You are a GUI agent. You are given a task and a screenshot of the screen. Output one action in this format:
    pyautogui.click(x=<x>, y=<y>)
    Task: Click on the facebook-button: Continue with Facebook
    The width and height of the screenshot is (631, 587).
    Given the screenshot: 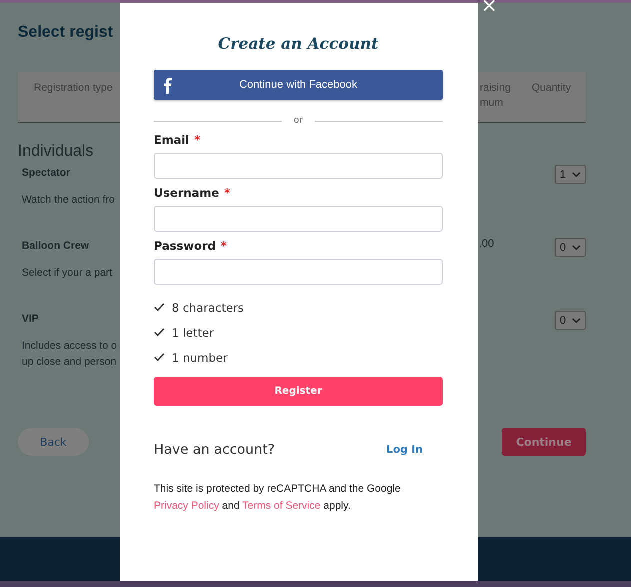 What is the action you would take?
    pyautogui.click(x=298, y=85)
    